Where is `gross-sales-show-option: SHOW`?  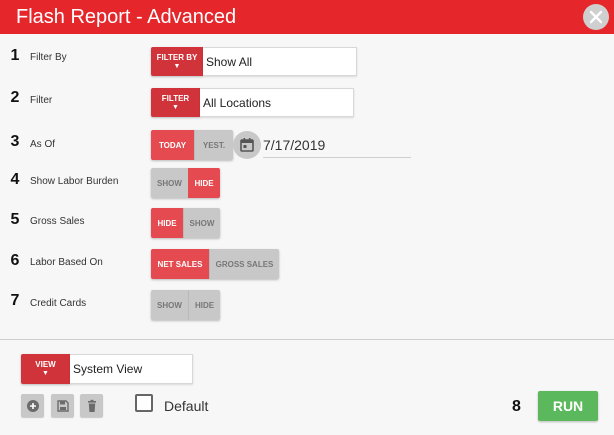 gross-sales-show-option: SHOW is located at coordinates (201, 223).